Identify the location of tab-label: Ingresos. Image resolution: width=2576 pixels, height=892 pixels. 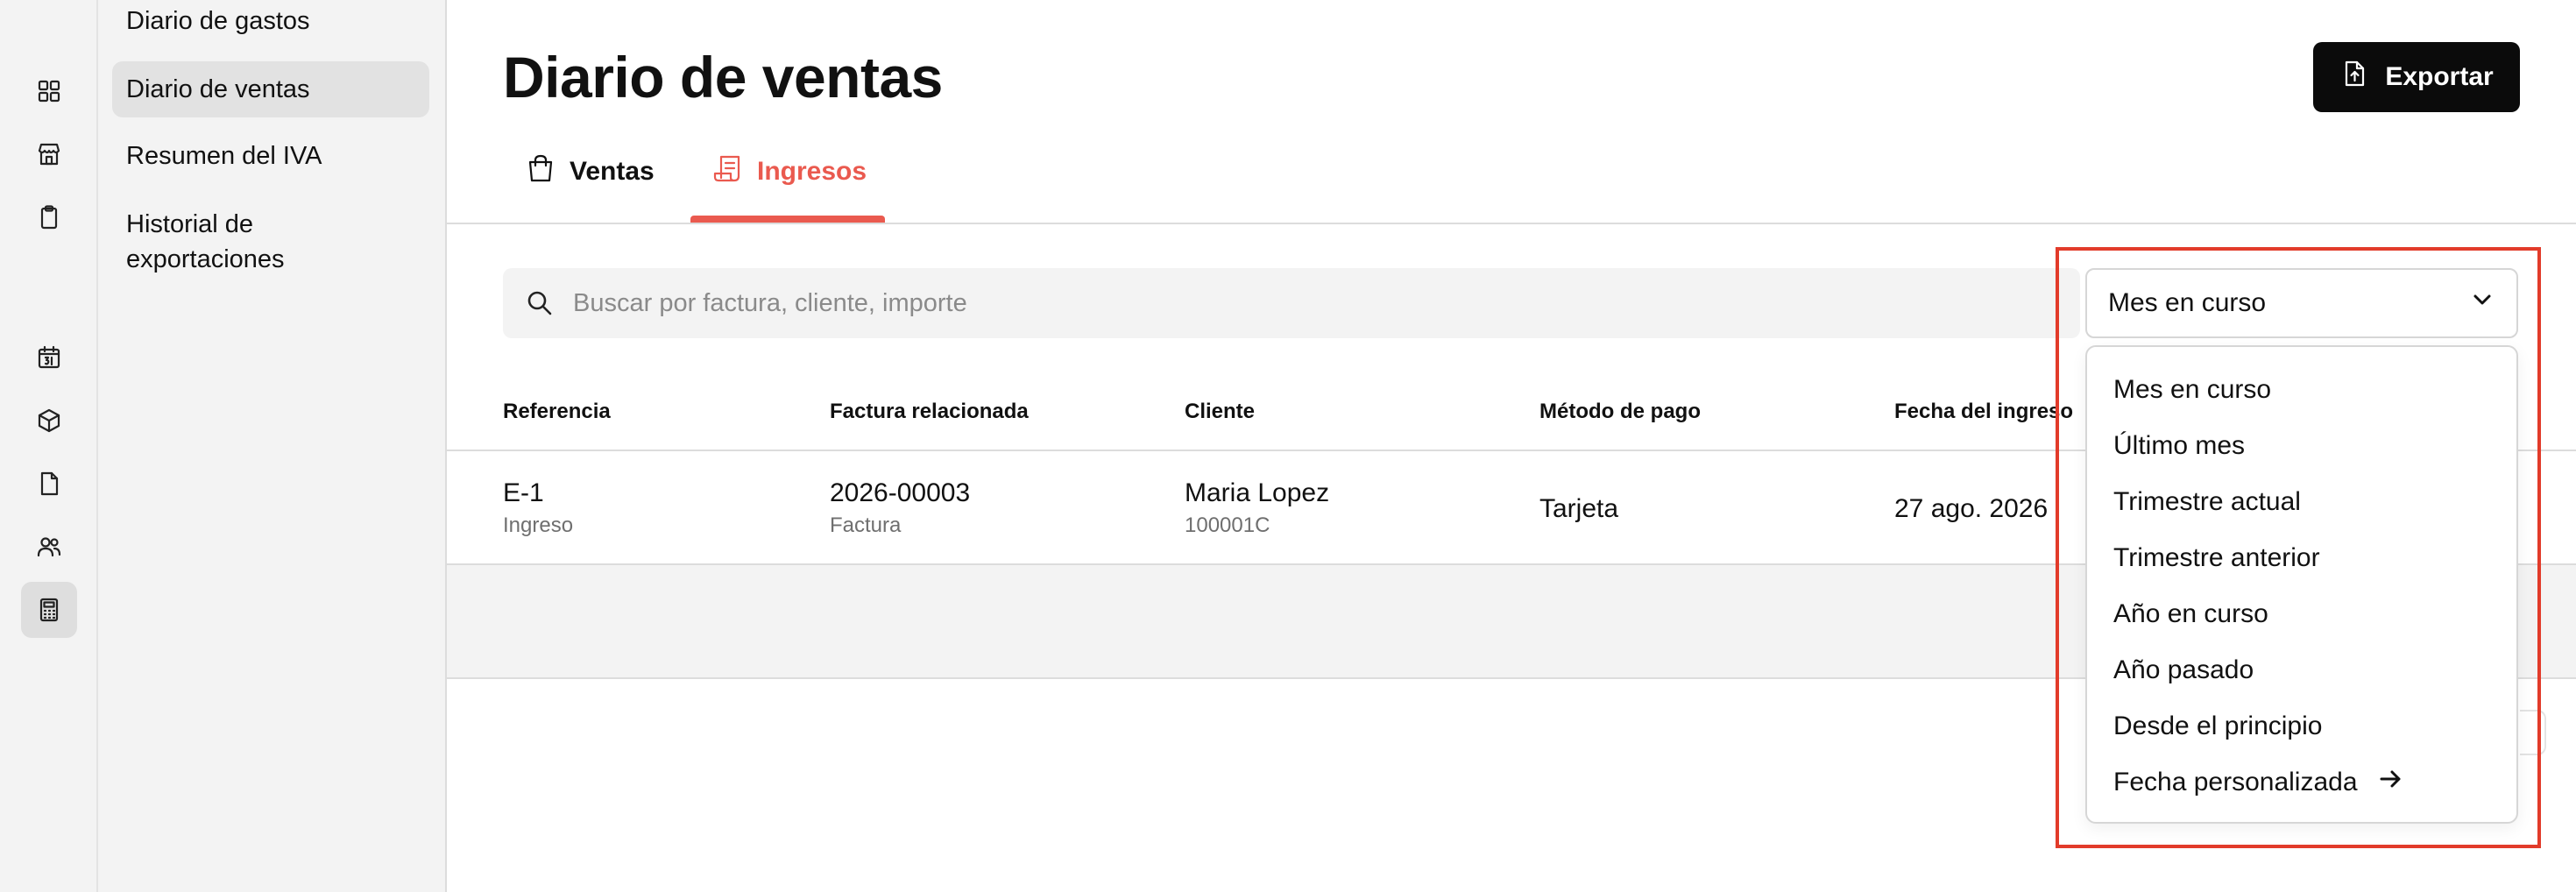
(812, 171).